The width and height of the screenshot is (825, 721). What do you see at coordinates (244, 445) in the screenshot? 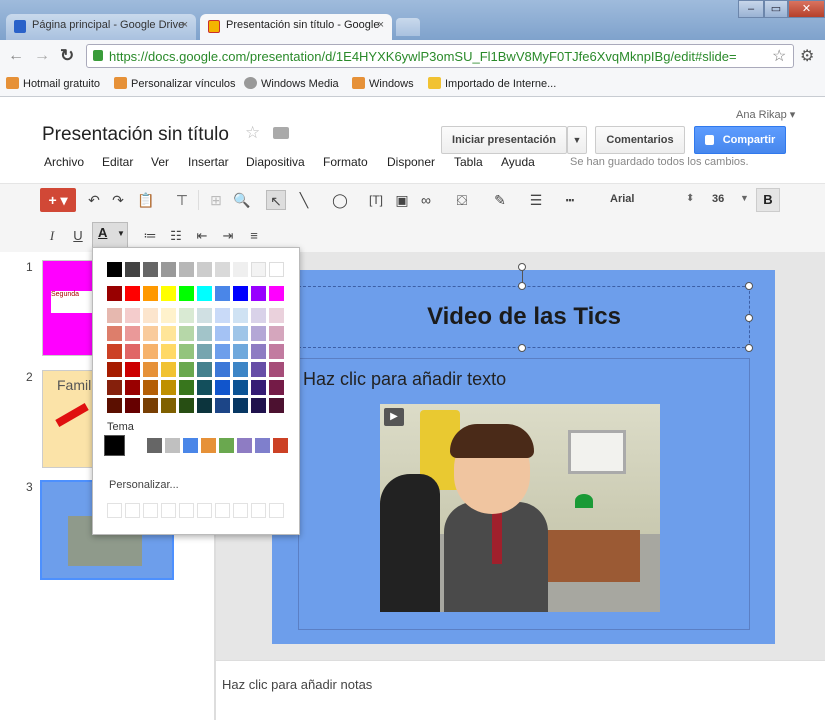
I see `theme-swatch` at bounding box center [244, 445].